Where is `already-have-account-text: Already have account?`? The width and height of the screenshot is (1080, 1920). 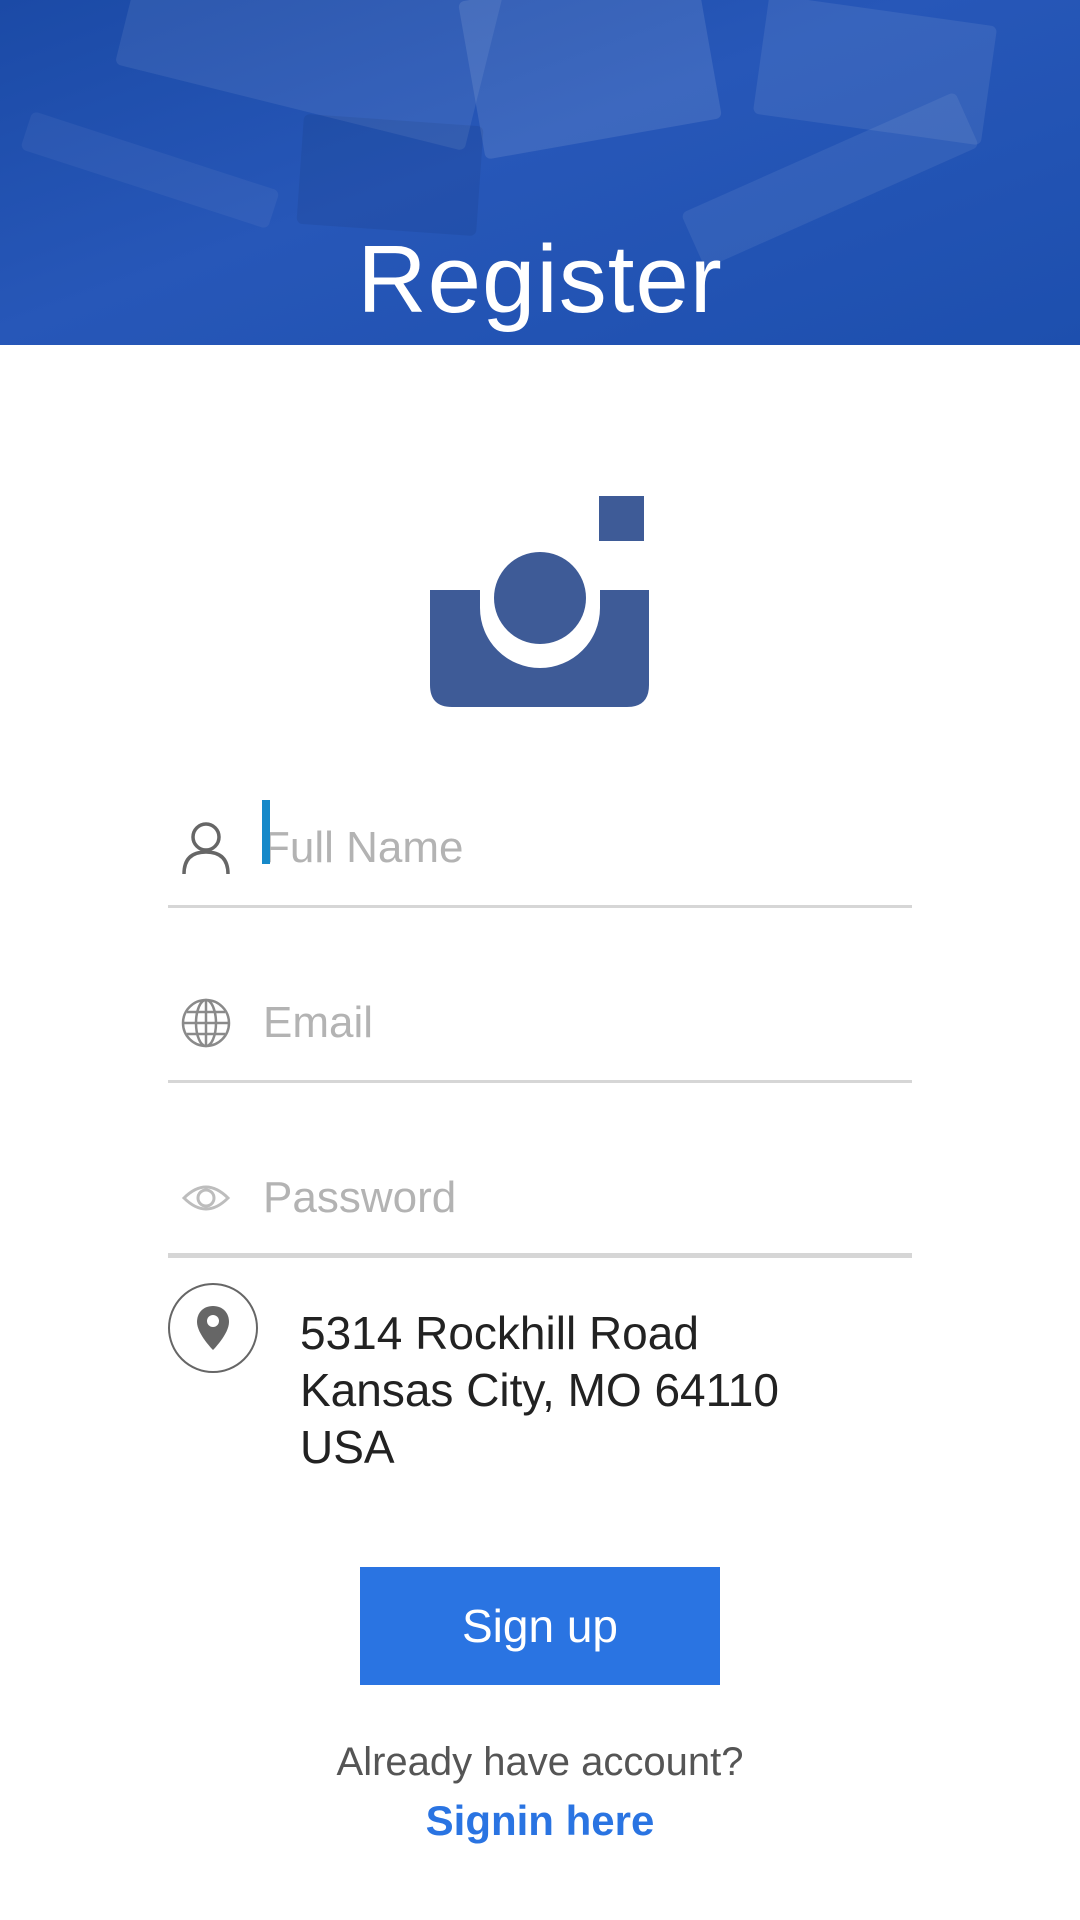
already-have-account-text: Already have account? is located at coordinates (540, 1762).